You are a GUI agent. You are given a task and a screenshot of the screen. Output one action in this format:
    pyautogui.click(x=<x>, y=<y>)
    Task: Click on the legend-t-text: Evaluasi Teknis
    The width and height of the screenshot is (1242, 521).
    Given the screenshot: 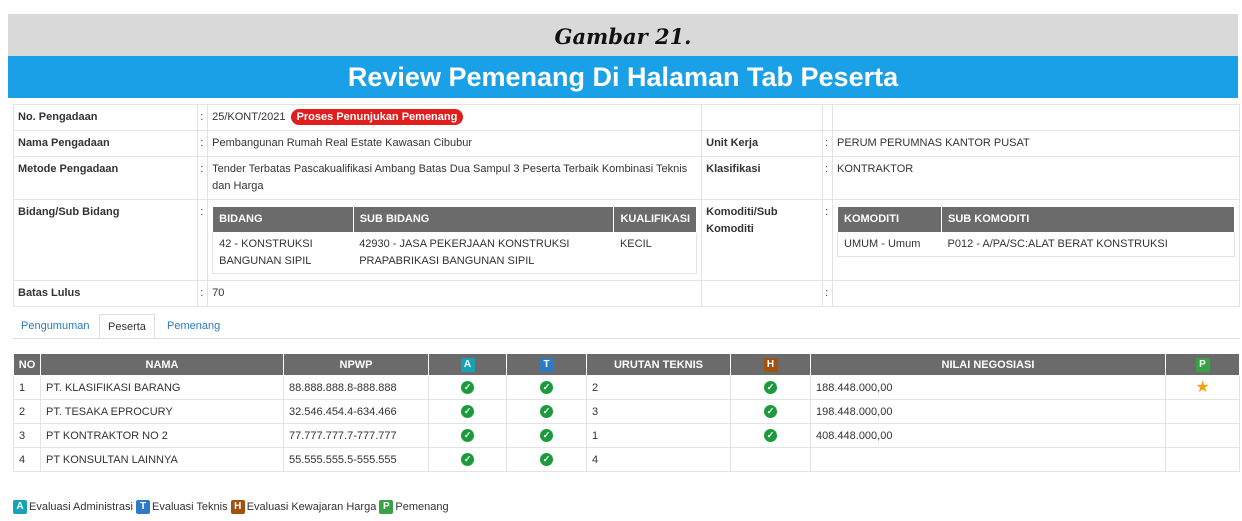 What is the action you would take?
    pyautogui.click(x=190, y=507)
    